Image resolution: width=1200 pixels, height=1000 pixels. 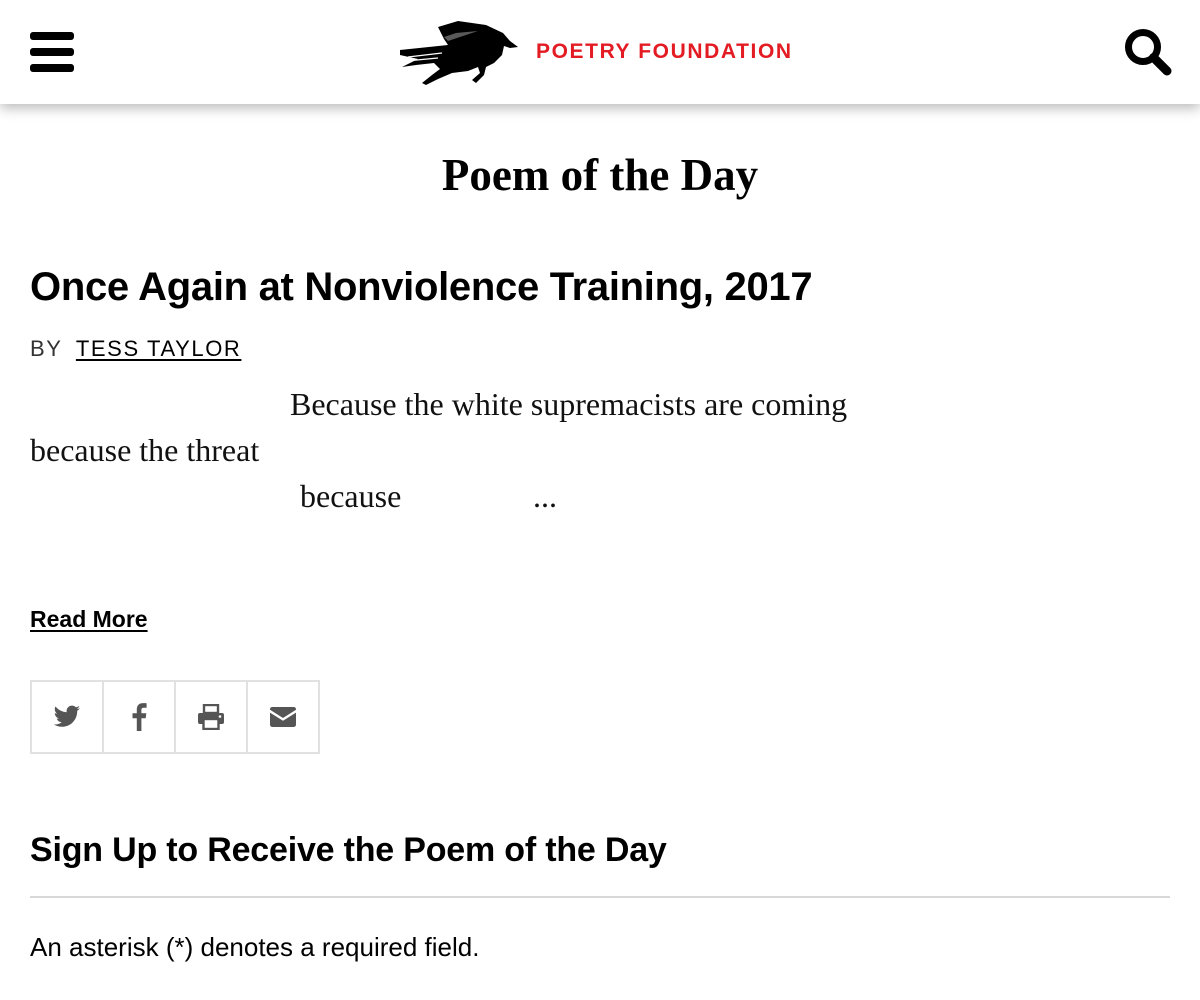 What do you see at coordinates (664, 51) in the screenshot?
I see `logo-text: POETRY FOUNDATION` at bounding box center [664, 51].